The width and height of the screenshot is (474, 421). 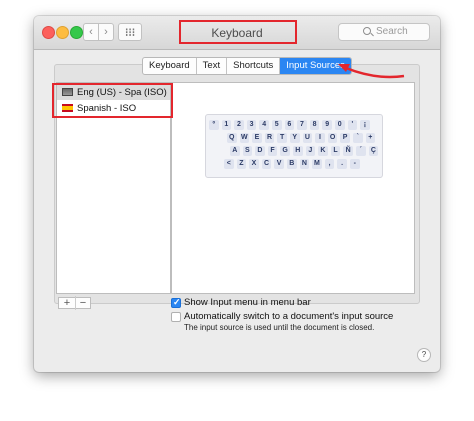 I want to click on keyboard-key: C, so click(x=266, y=164).